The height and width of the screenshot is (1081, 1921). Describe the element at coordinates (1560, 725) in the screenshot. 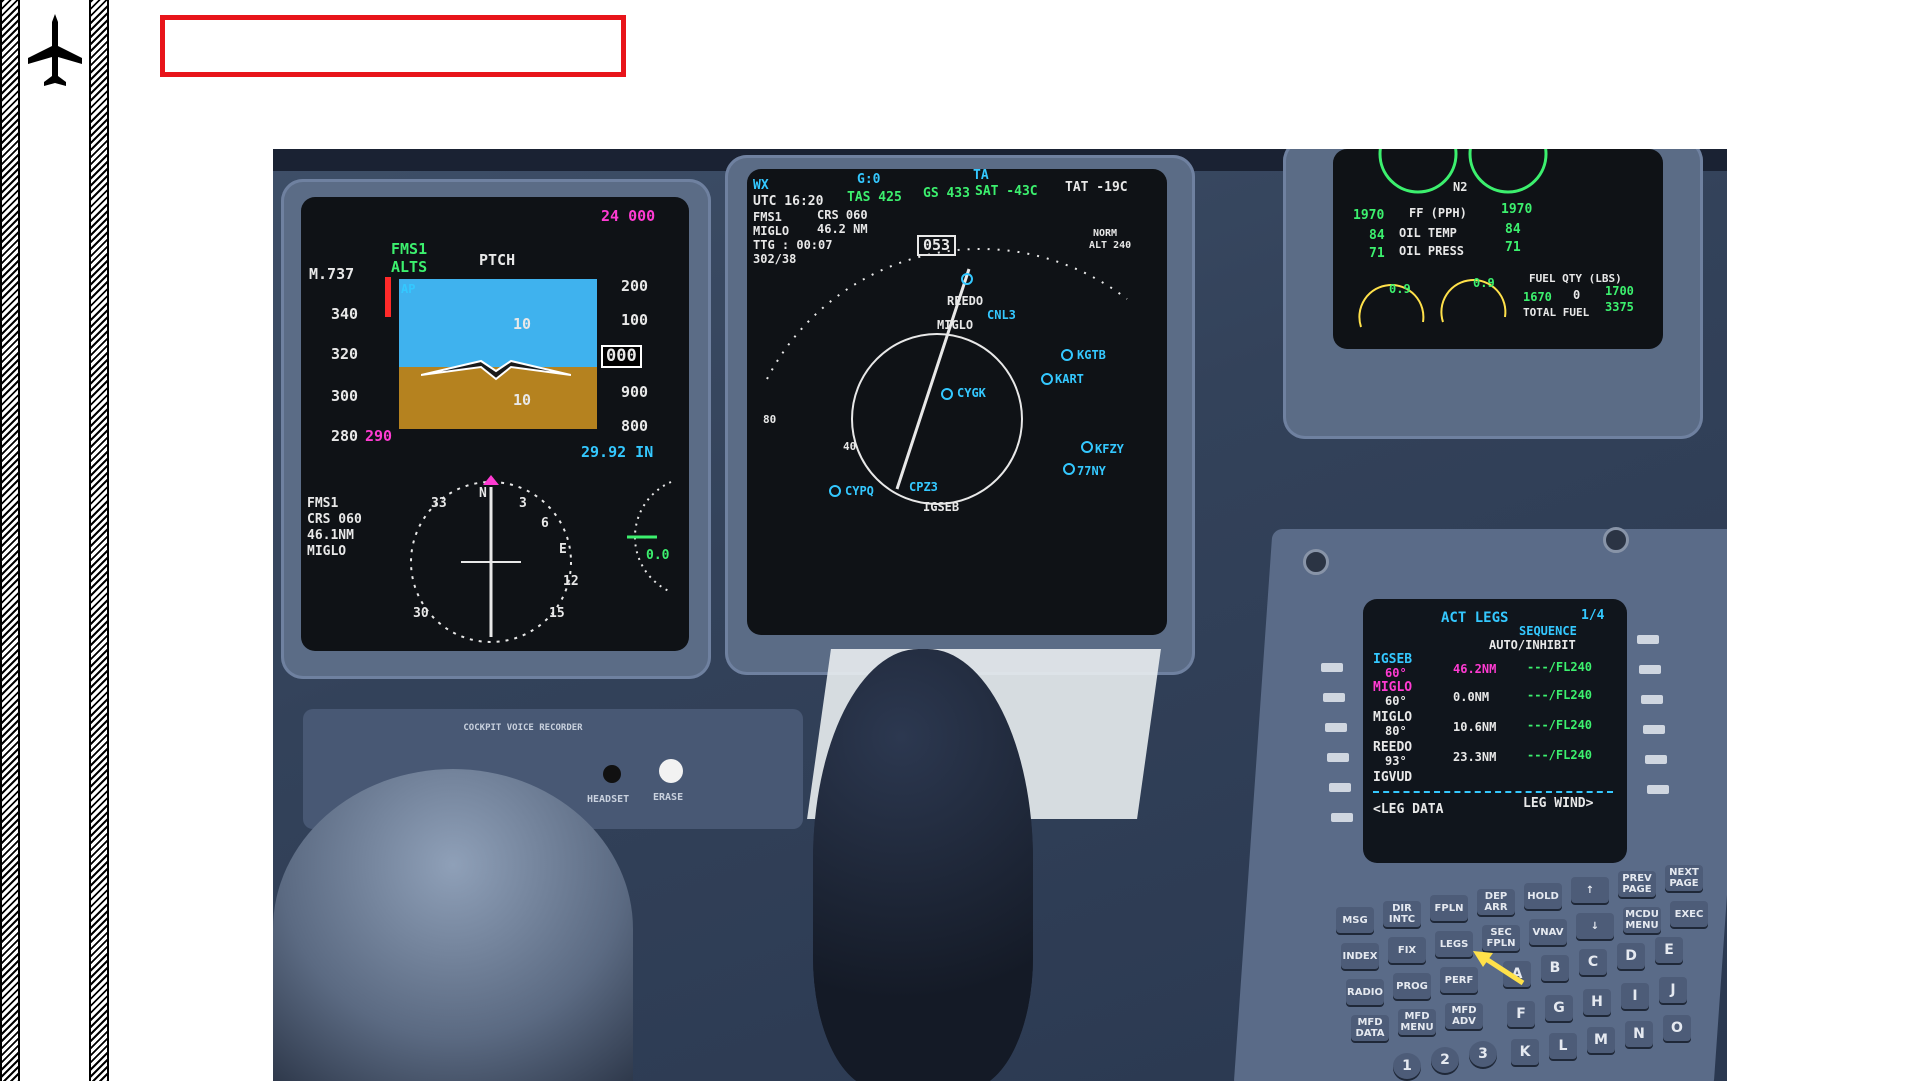

I see `cdu-leg-3-alt: ---/FL240` at that location.